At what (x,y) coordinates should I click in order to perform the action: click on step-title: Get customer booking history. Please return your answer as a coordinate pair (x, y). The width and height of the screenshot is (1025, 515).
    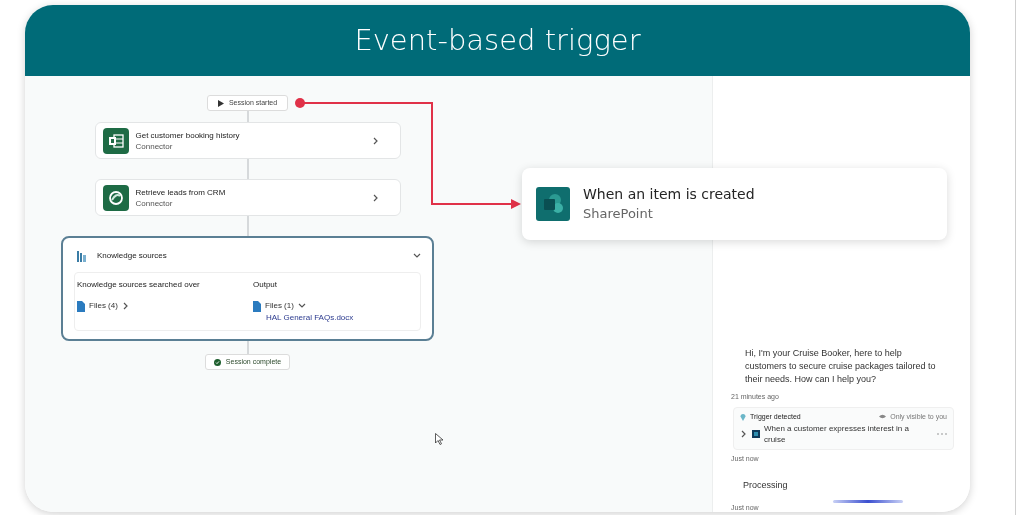
    Looking at the image, I should click on (188, 135).